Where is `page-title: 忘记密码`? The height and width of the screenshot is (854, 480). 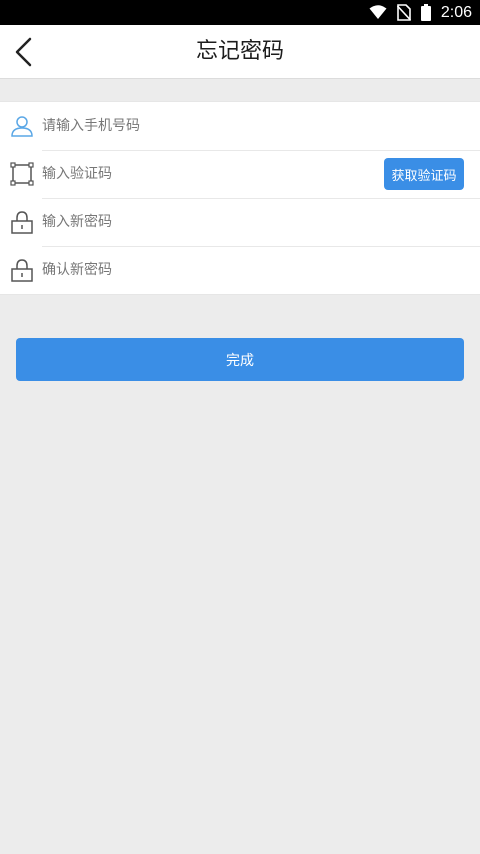 page-title: 忘记密码 is located at coordinates (239, 51).